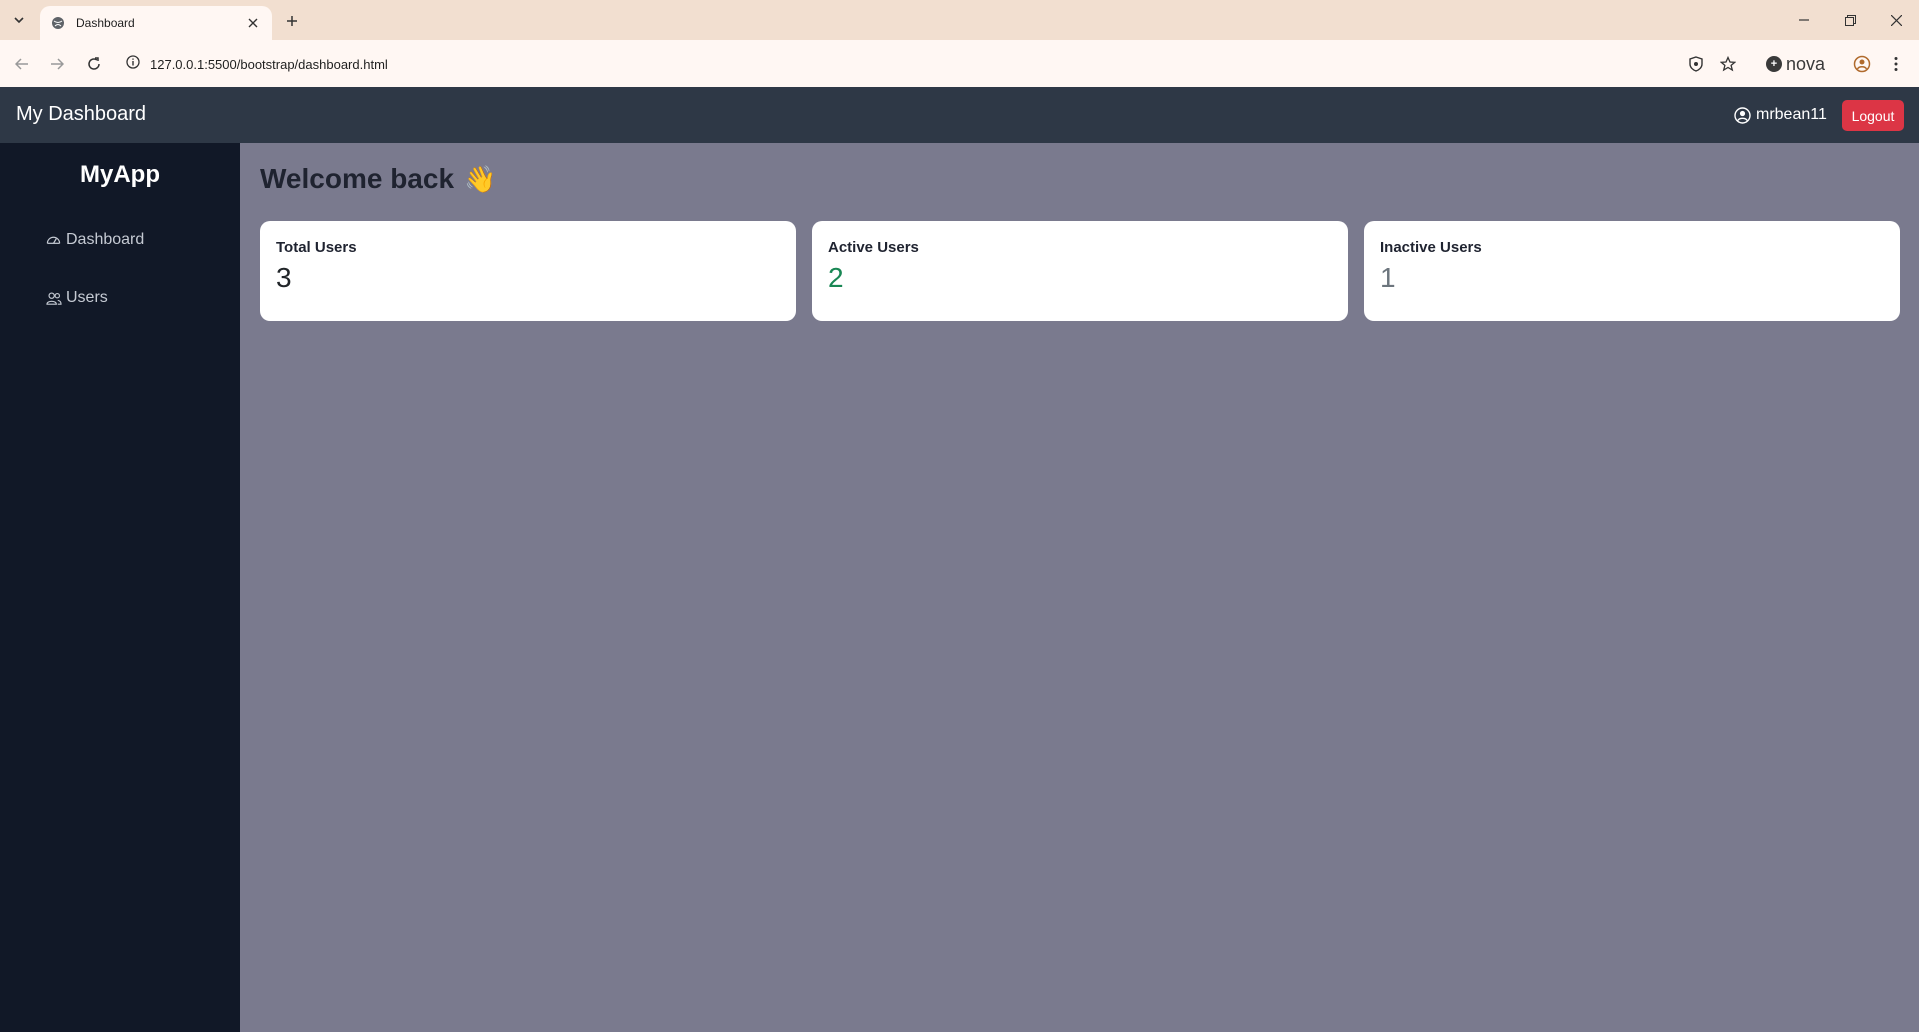  I want to click on kebab-menu-icon, so click(1896, 64).